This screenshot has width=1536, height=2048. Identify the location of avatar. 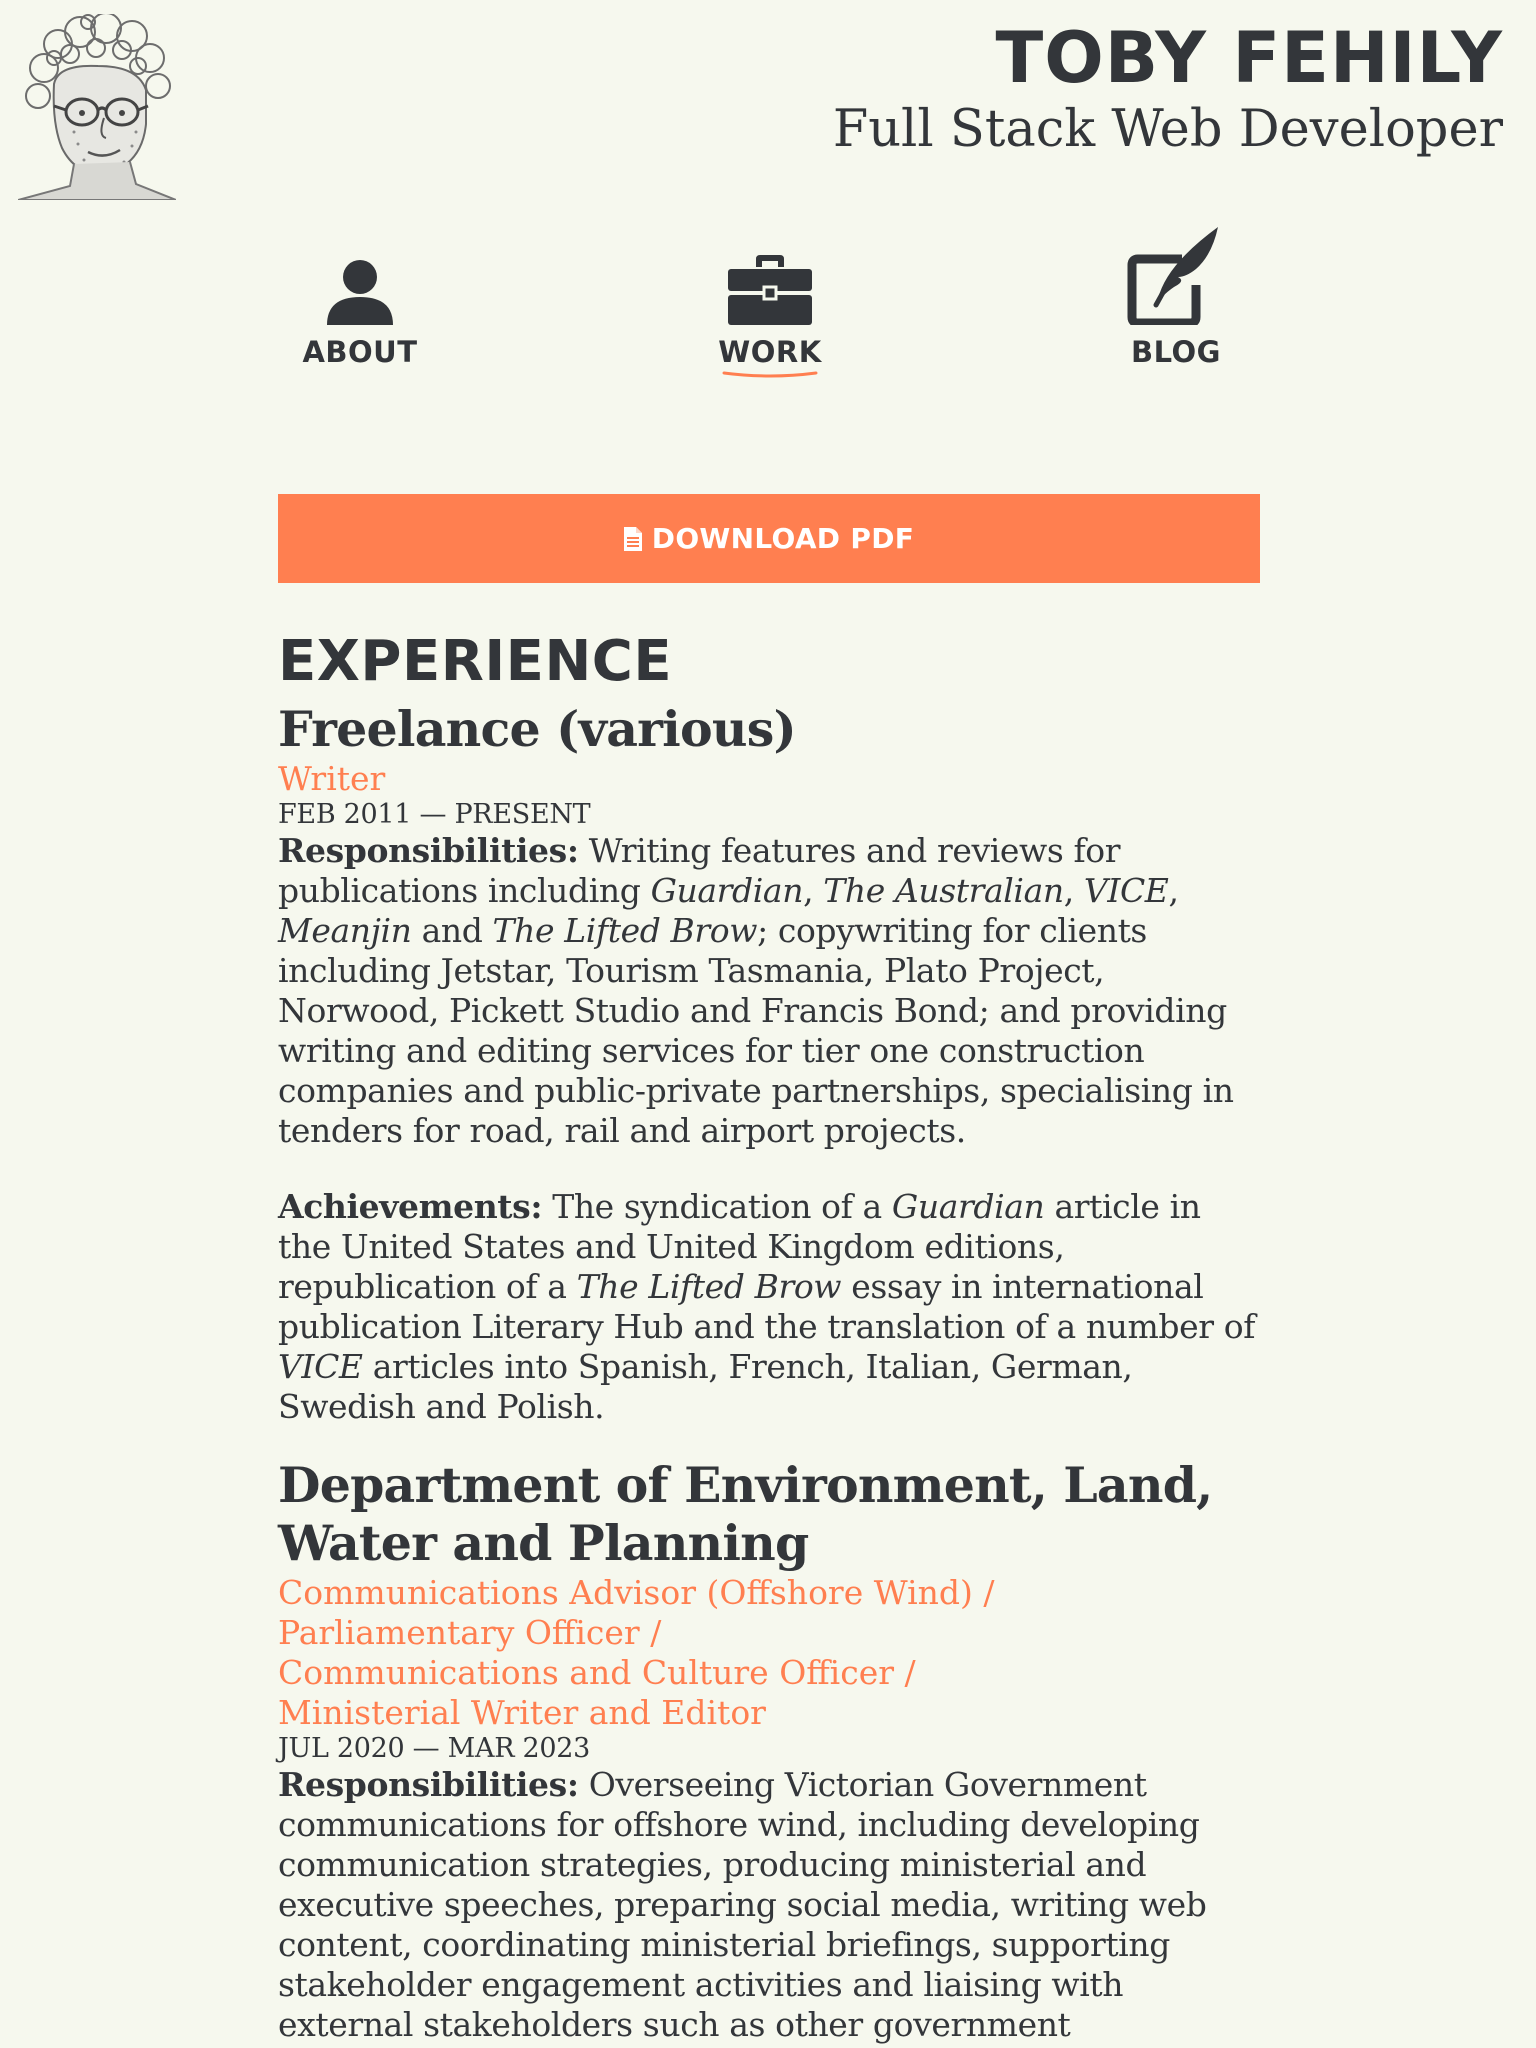
(97, 106).